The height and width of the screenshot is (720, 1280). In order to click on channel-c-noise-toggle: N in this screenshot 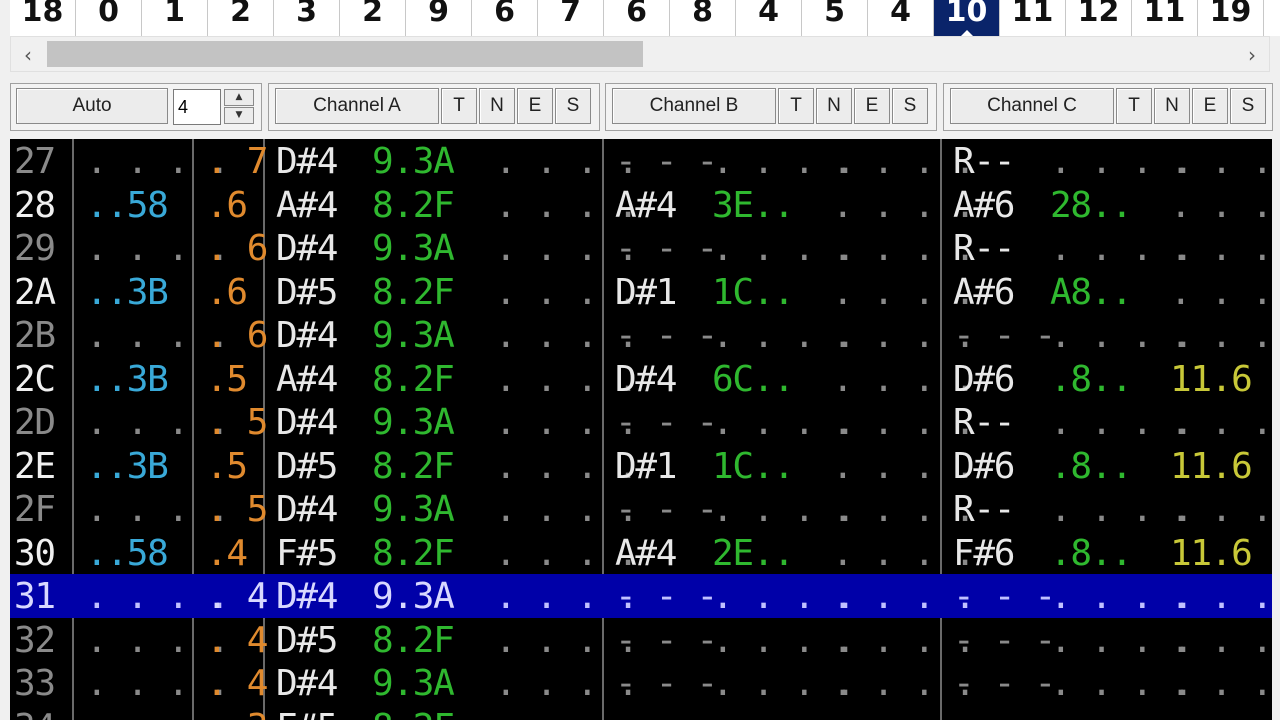, I will do `click(1172, 106)`.